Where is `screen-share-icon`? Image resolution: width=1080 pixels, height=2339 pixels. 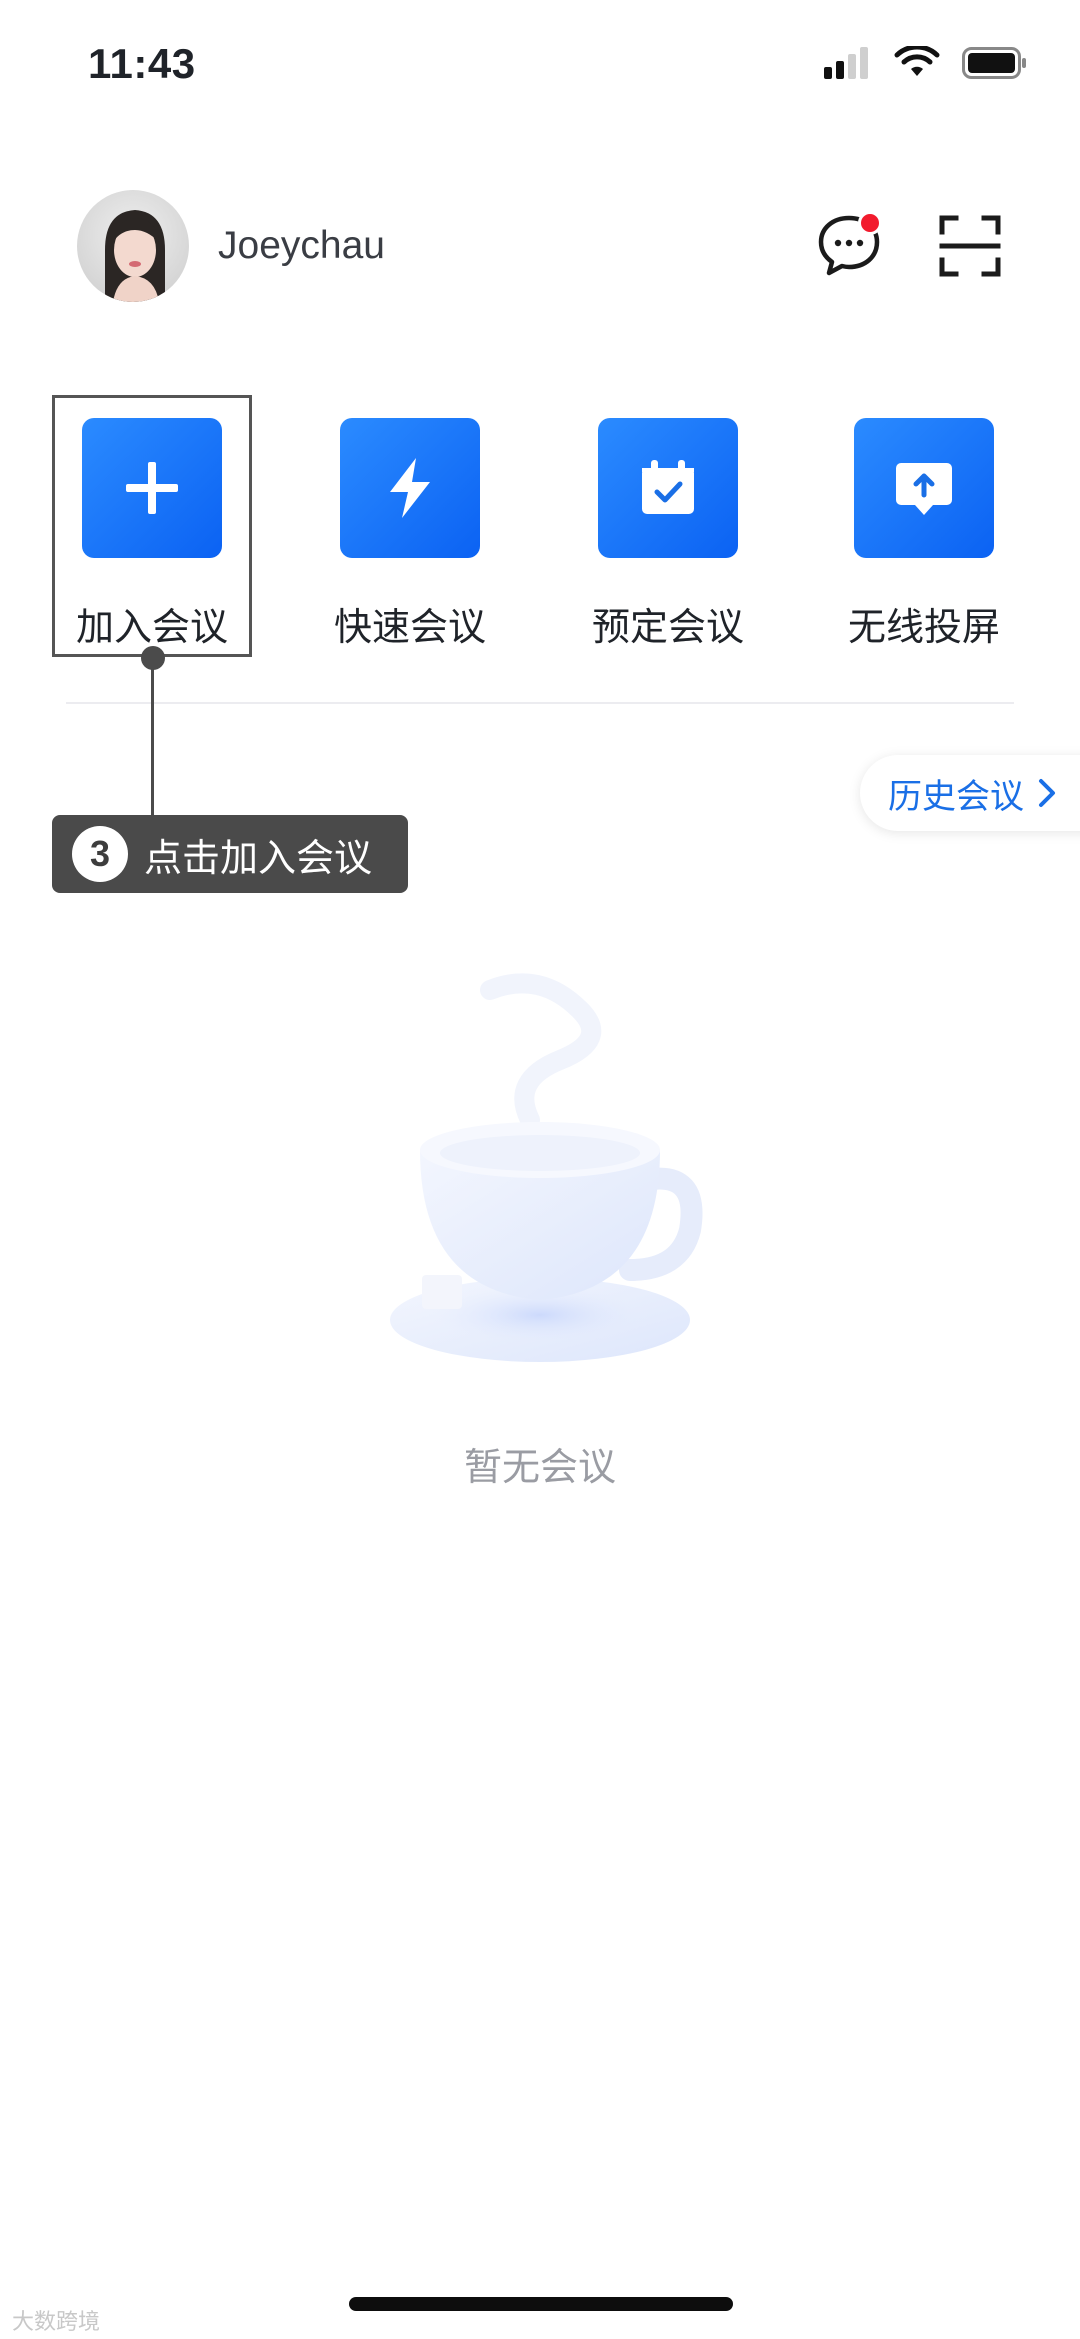
screen-share-icon is located at coordinates (924, 489).